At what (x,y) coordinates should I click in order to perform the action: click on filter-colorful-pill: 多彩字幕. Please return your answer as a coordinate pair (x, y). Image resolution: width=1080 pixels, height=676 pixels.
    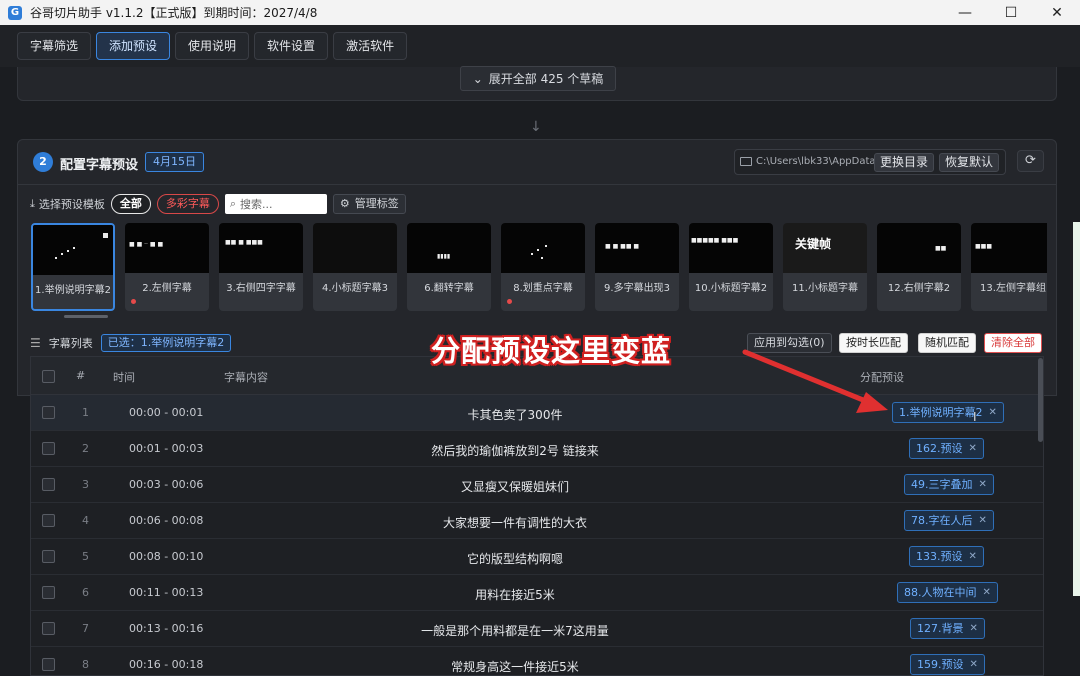
    Looking at the image, I should click on (187, 204).